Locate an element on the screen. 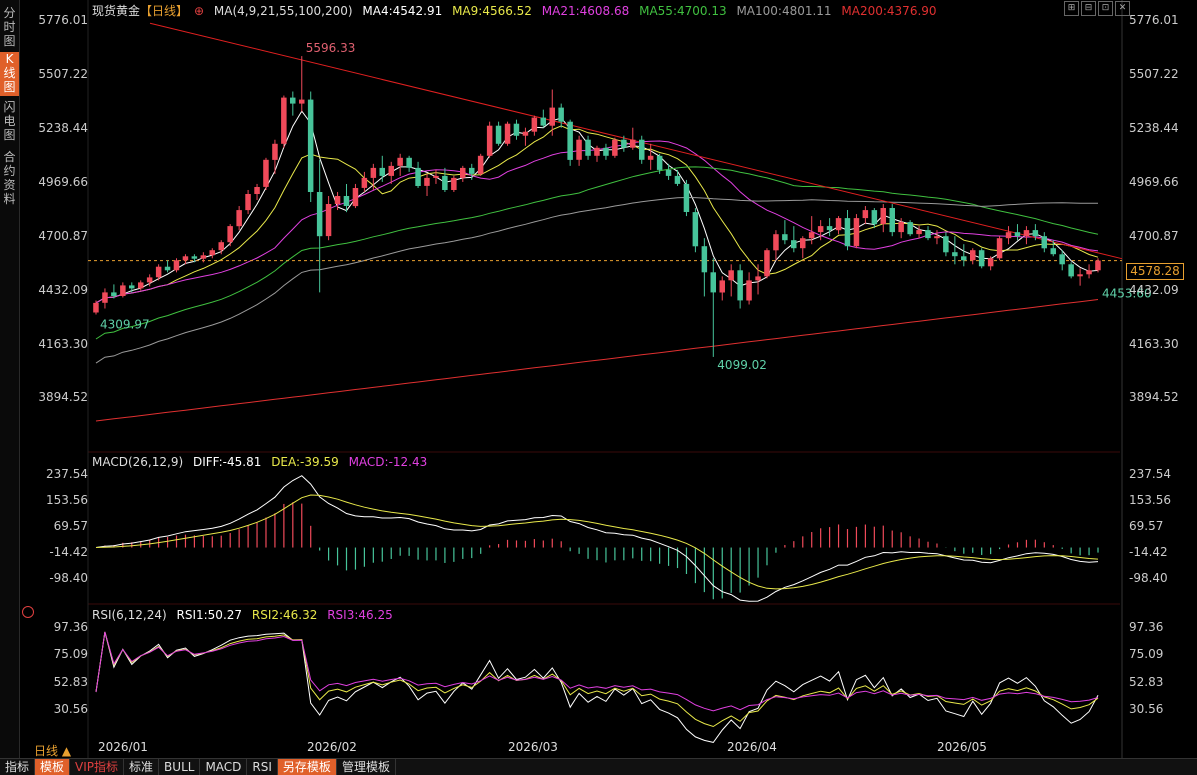  left-price-tick: 5507.22 is located at coordinates (63, 74).